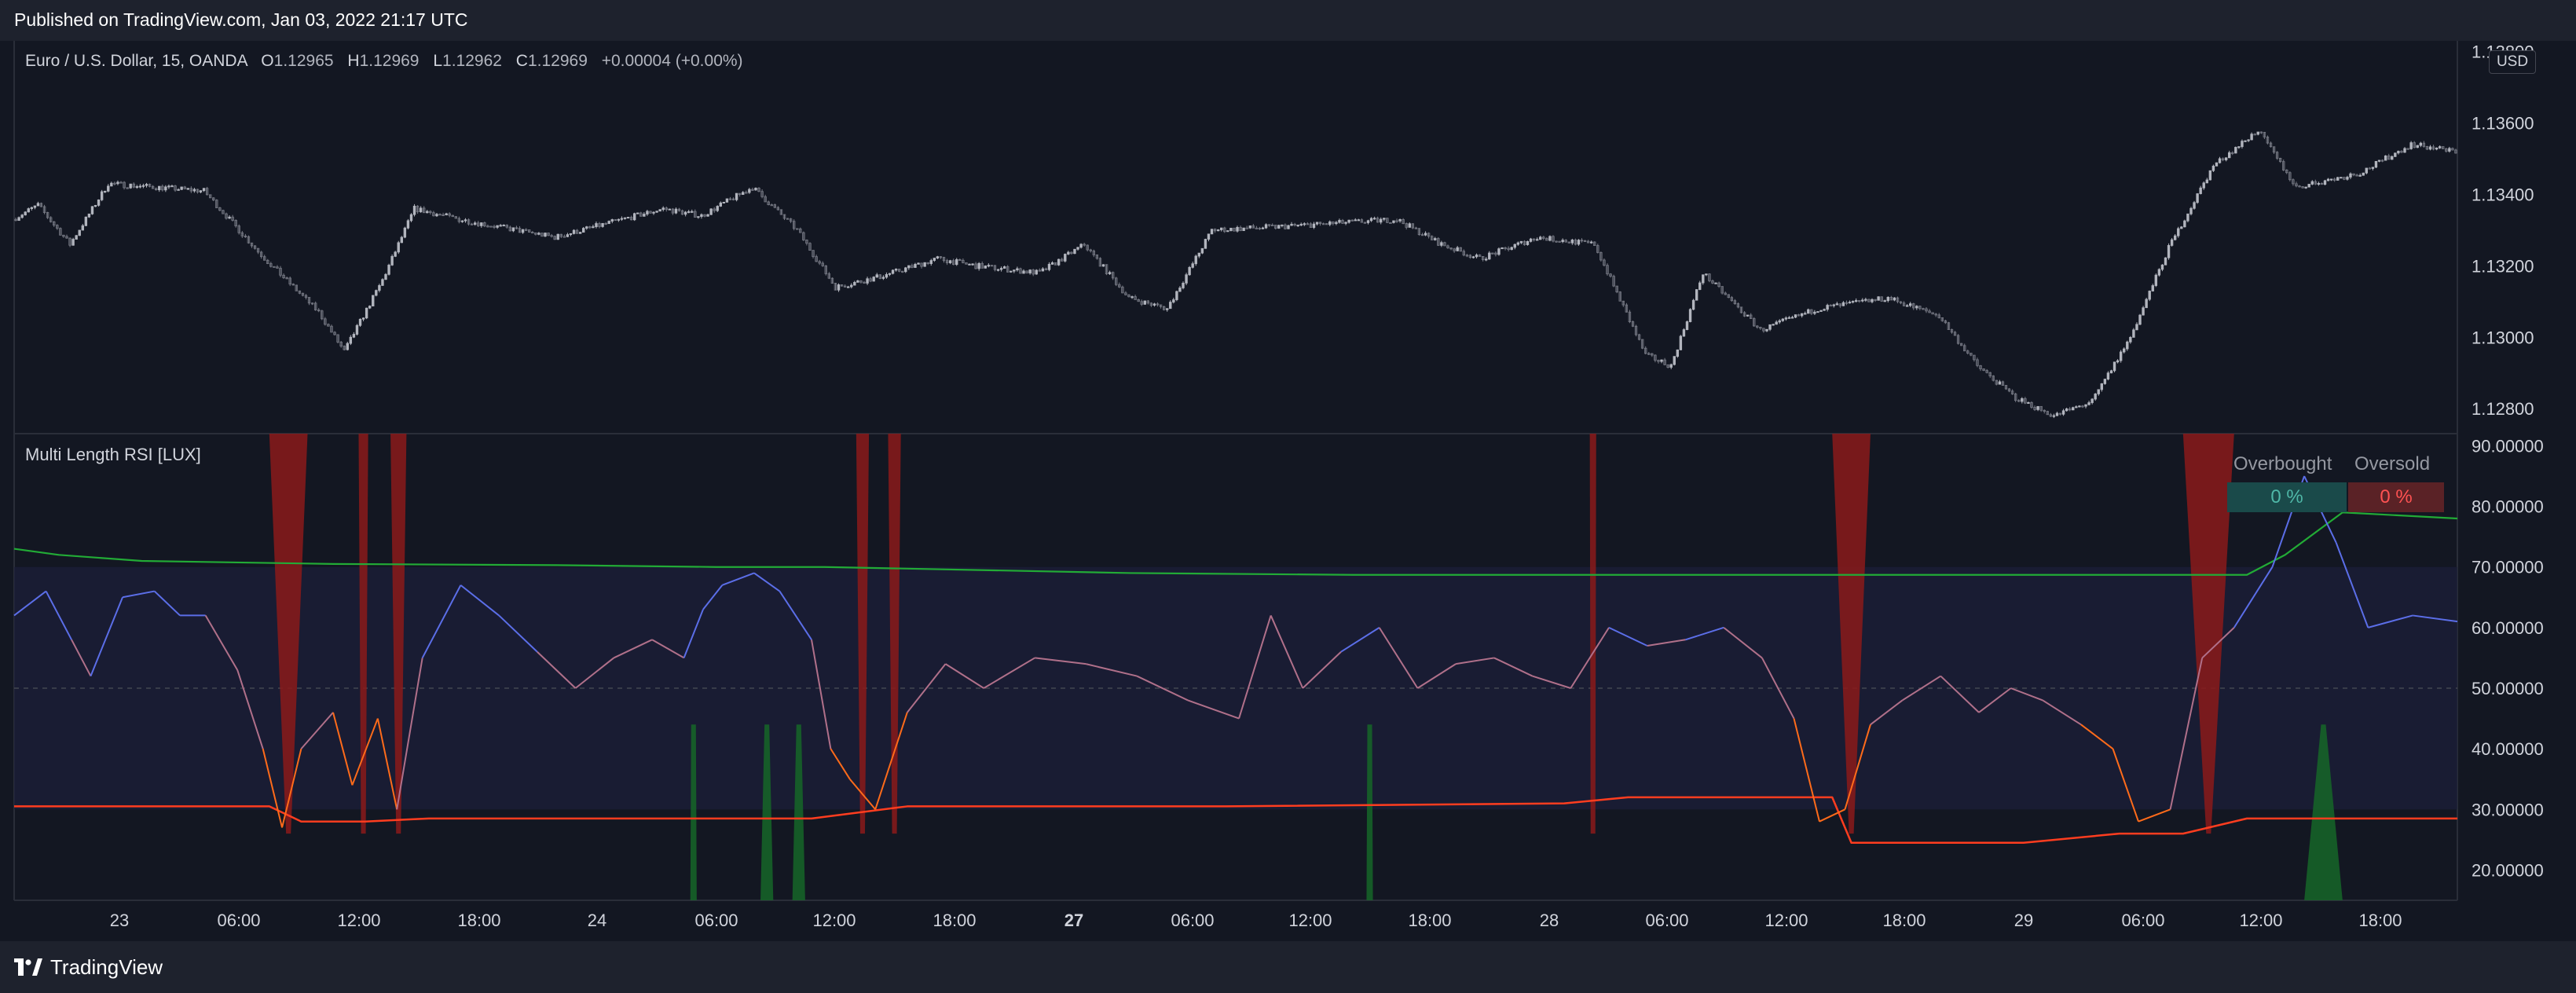 This screenshot has height=993, width=2576. Describe the element at coordinates (2503, 266) in the screenshot. I see `price-tick-label: 1.13200` at that location.